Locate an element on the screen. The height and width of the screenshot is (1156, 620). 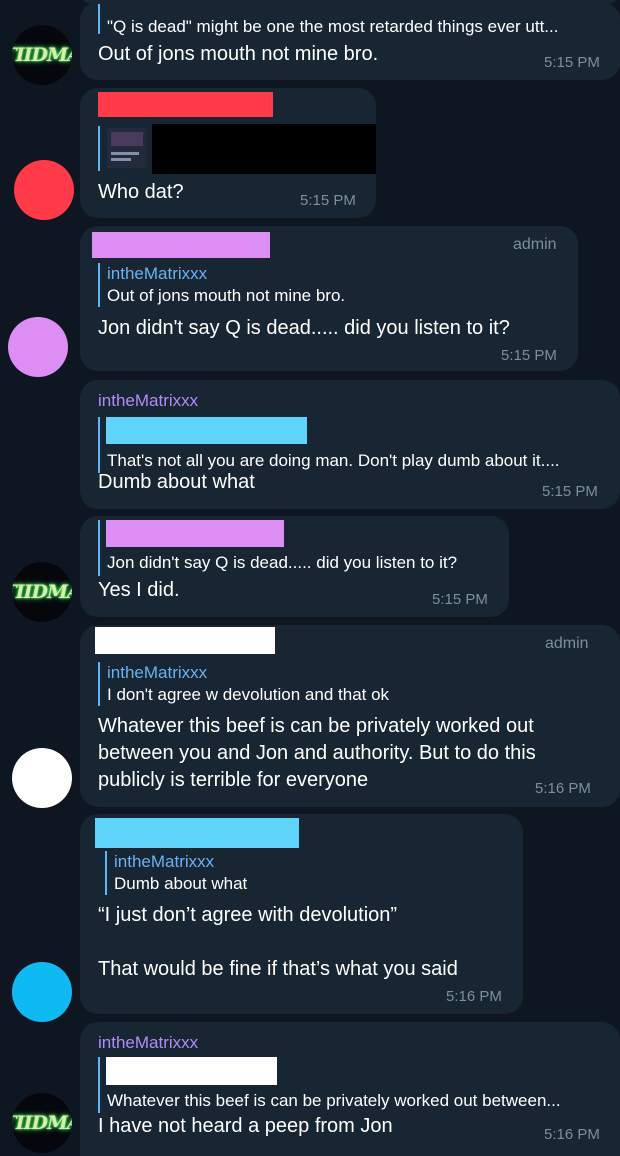
message-text: Out of jons mouth not mine bro. is located at coordinates (238, 54).